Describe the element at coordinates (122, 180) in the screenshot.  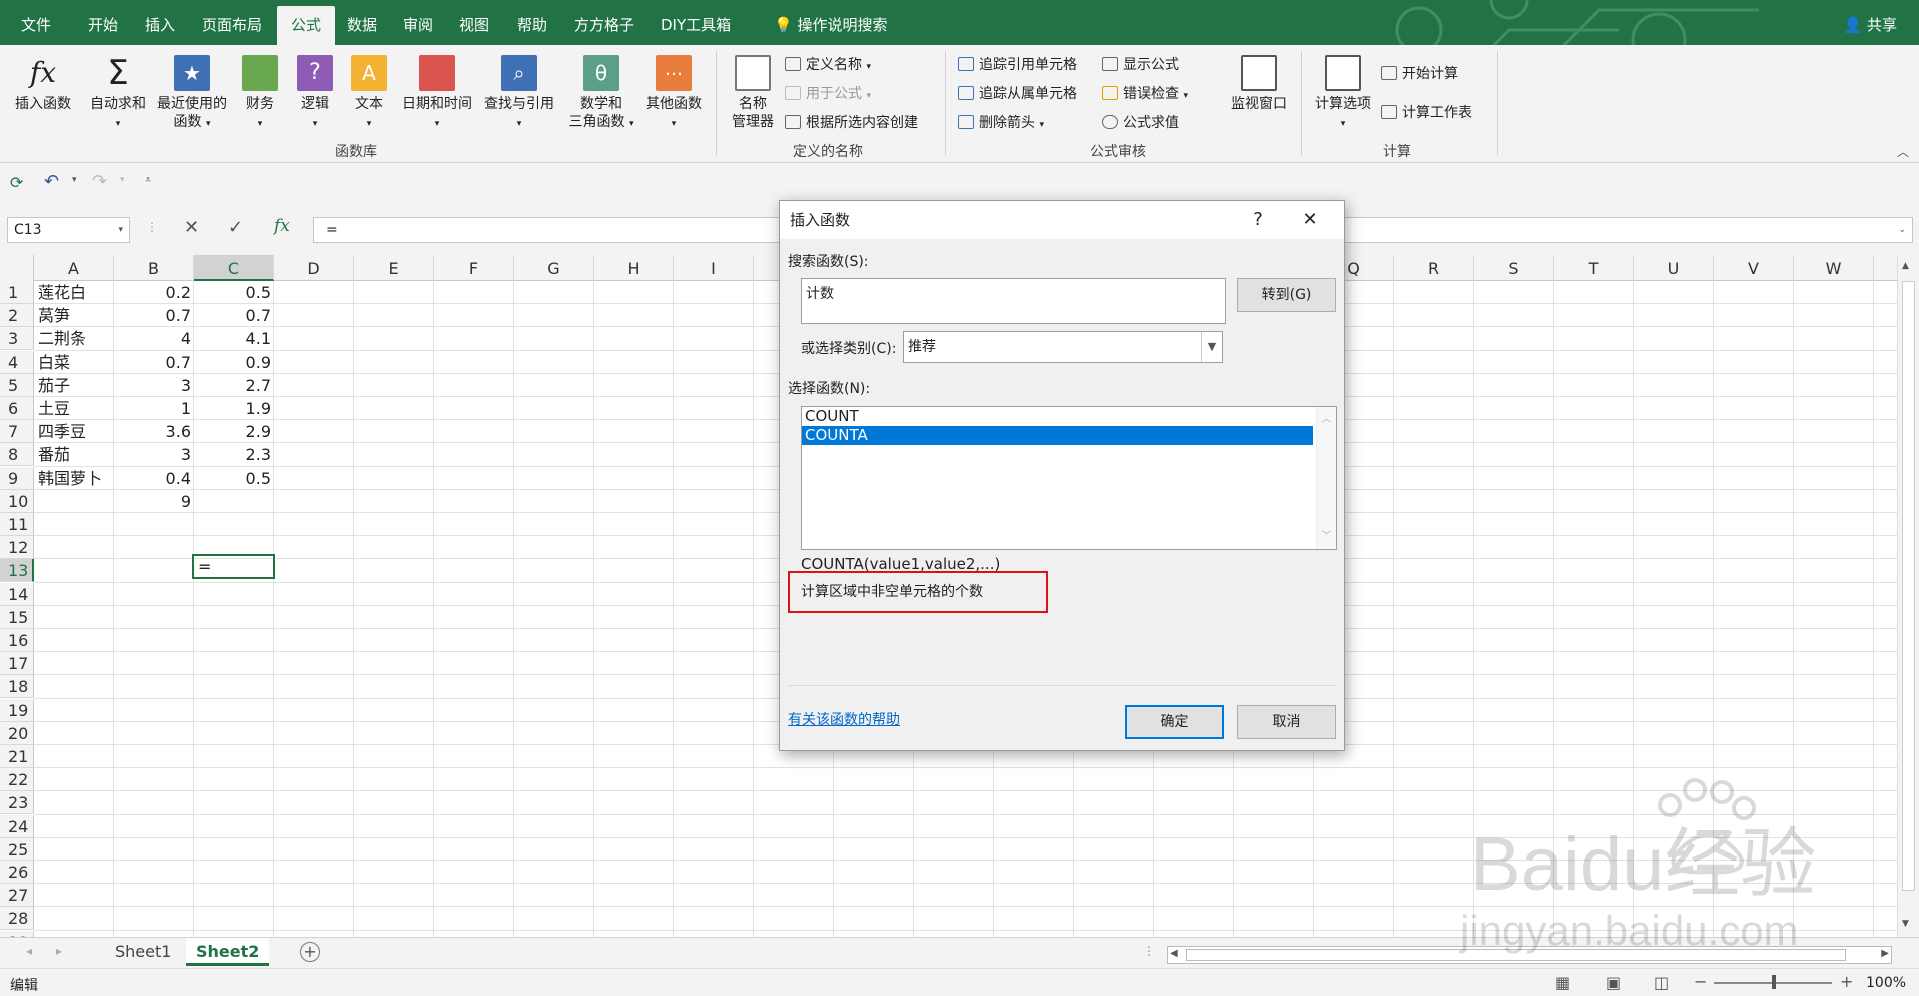
I see `redo-dropdown-icon: ▾` at that location.